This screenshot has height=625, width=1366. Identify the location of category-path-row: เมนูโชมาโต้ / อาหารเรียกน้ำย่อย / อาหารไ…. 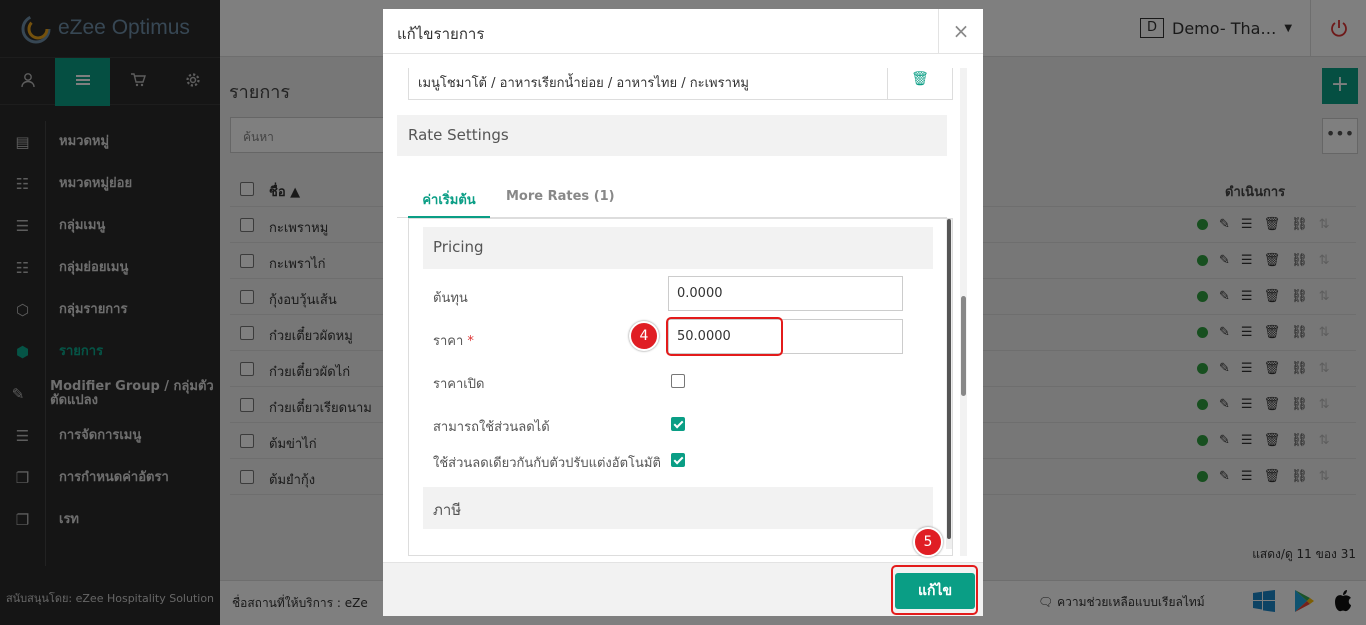
(680, 84).